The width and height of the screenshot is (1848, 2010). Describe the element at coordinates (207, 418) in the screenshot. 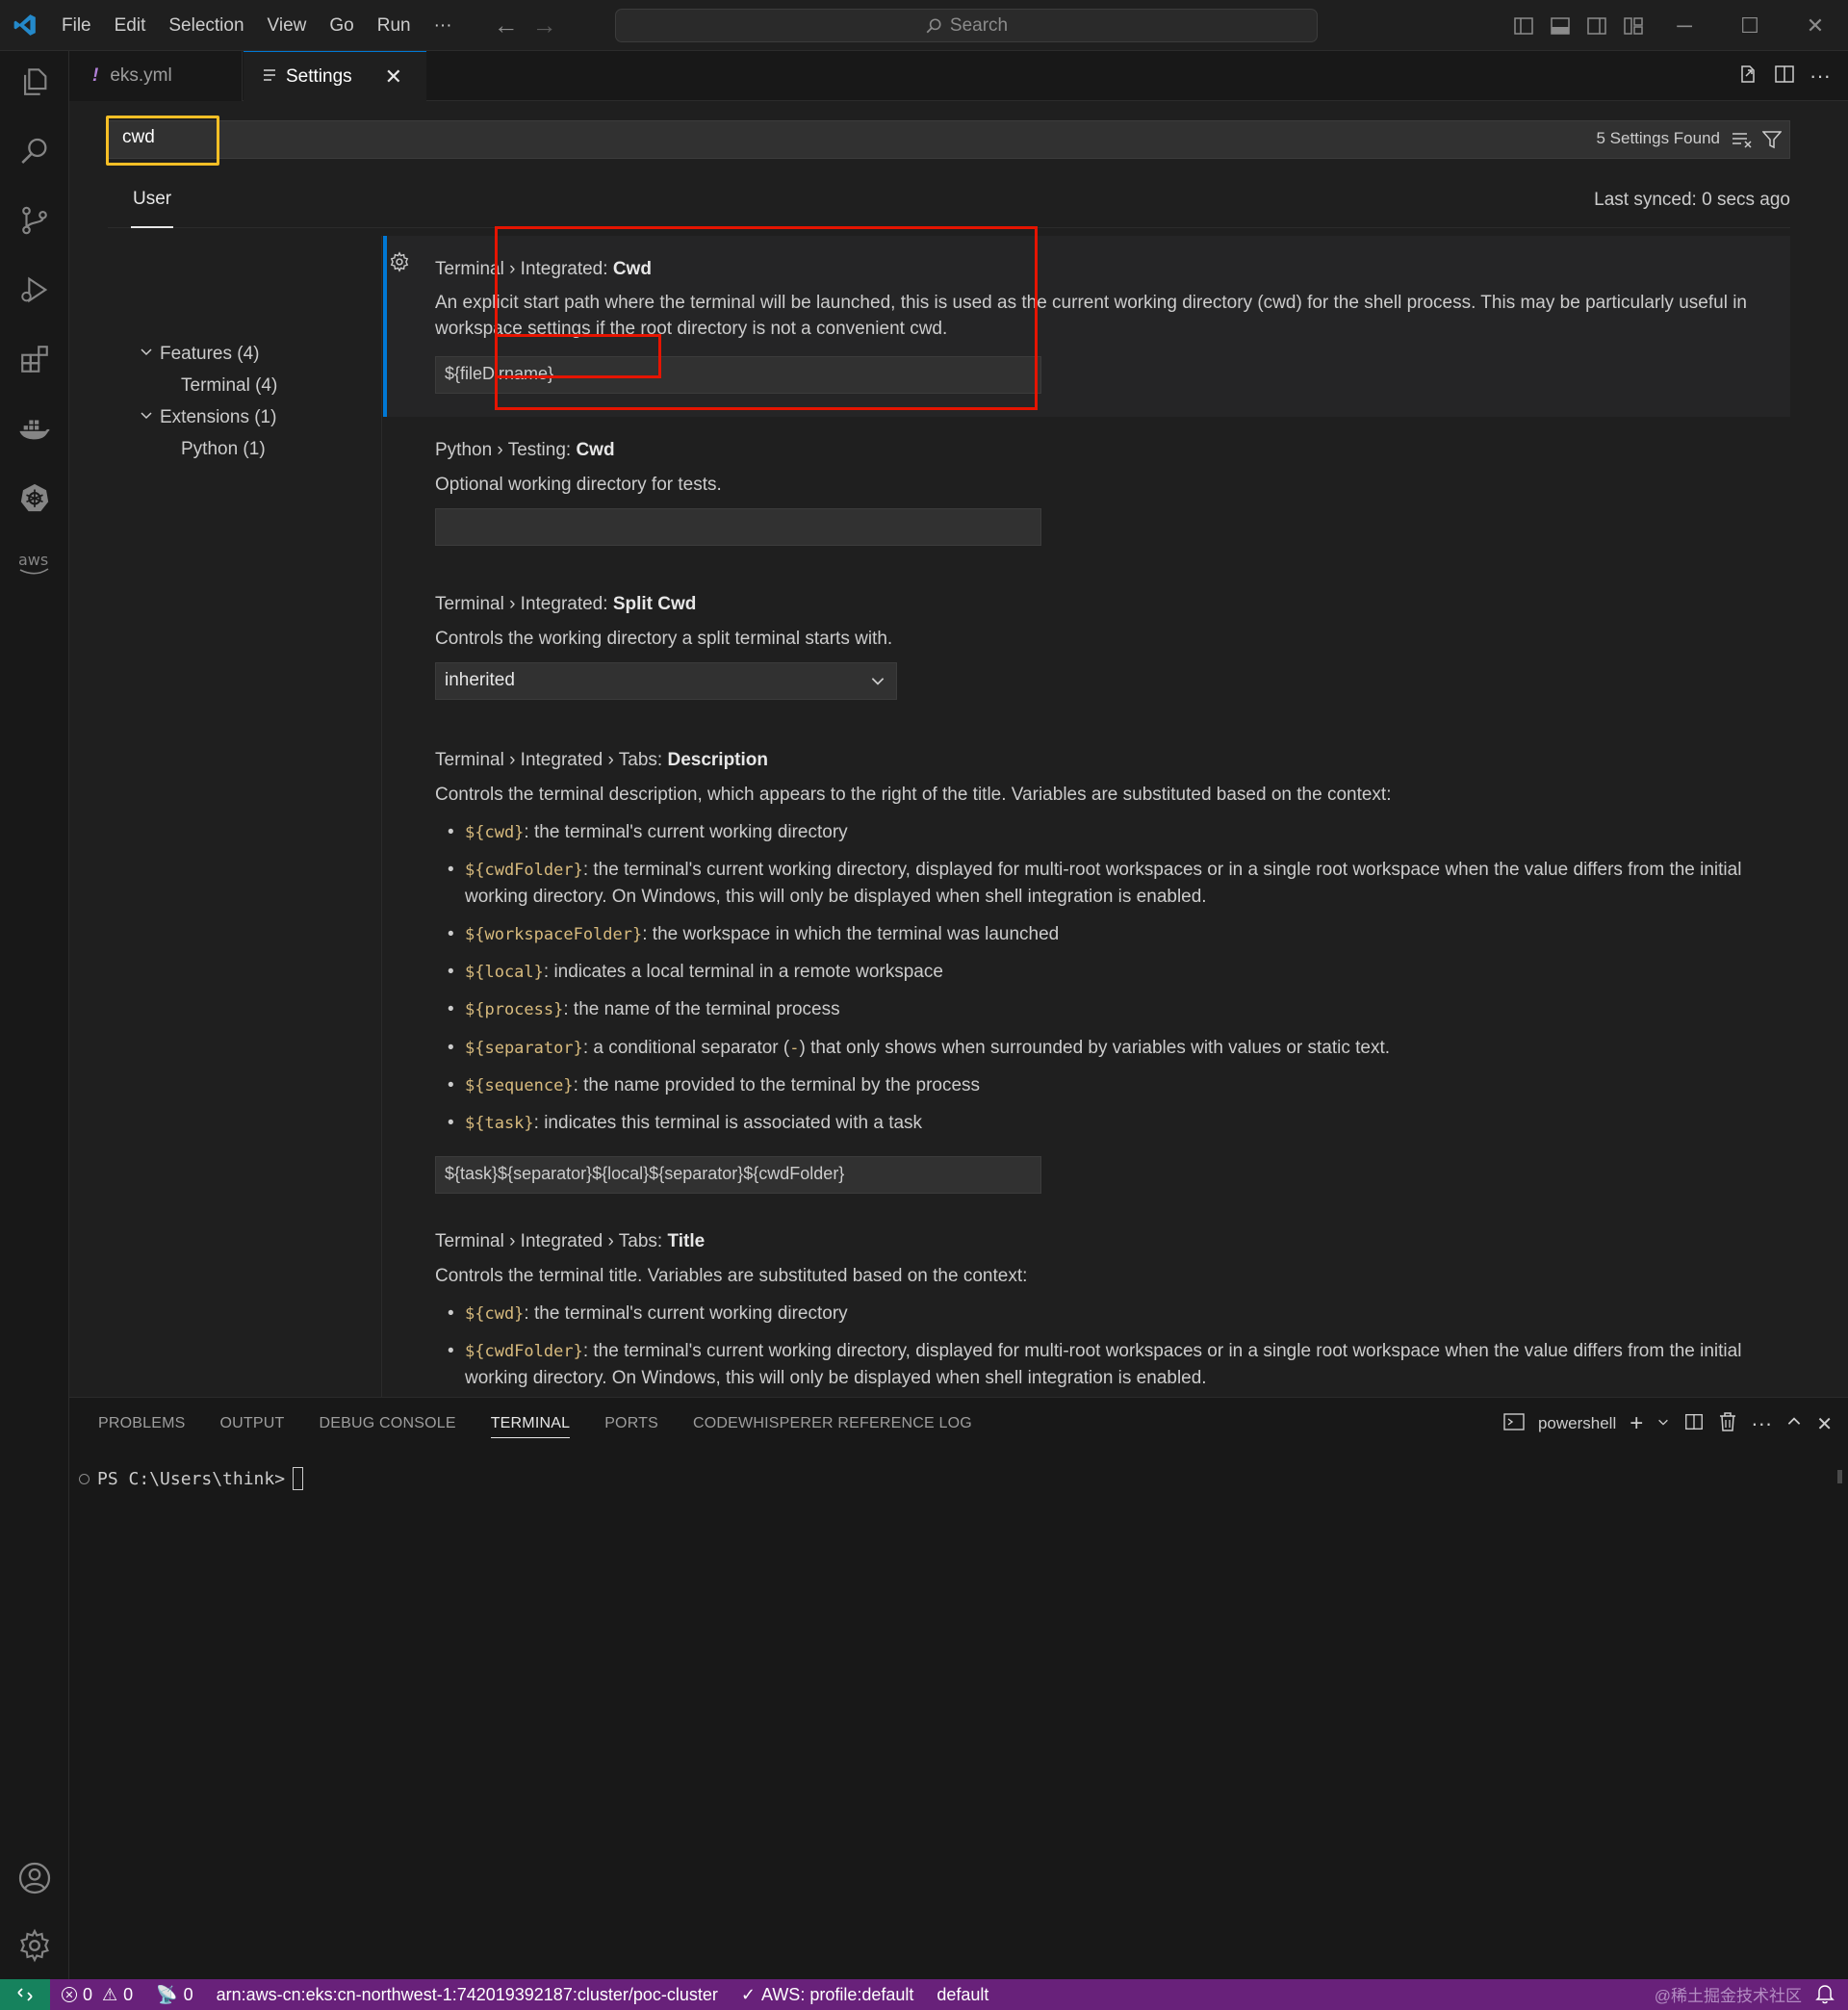

I see `toc-extensions: Extensions (1)` at that location.